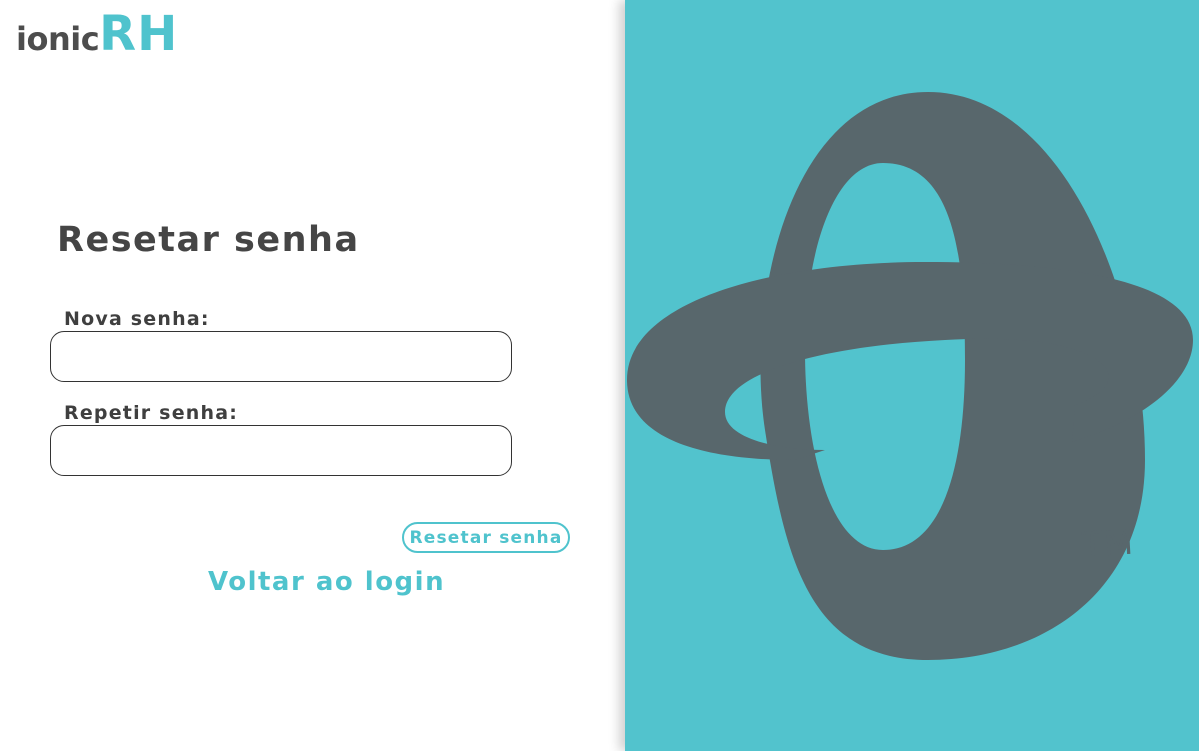 Image resolution: width=1199 pixels, height=751 pixels. I want to click on brand-prefix: ionic, so click(58, 39).